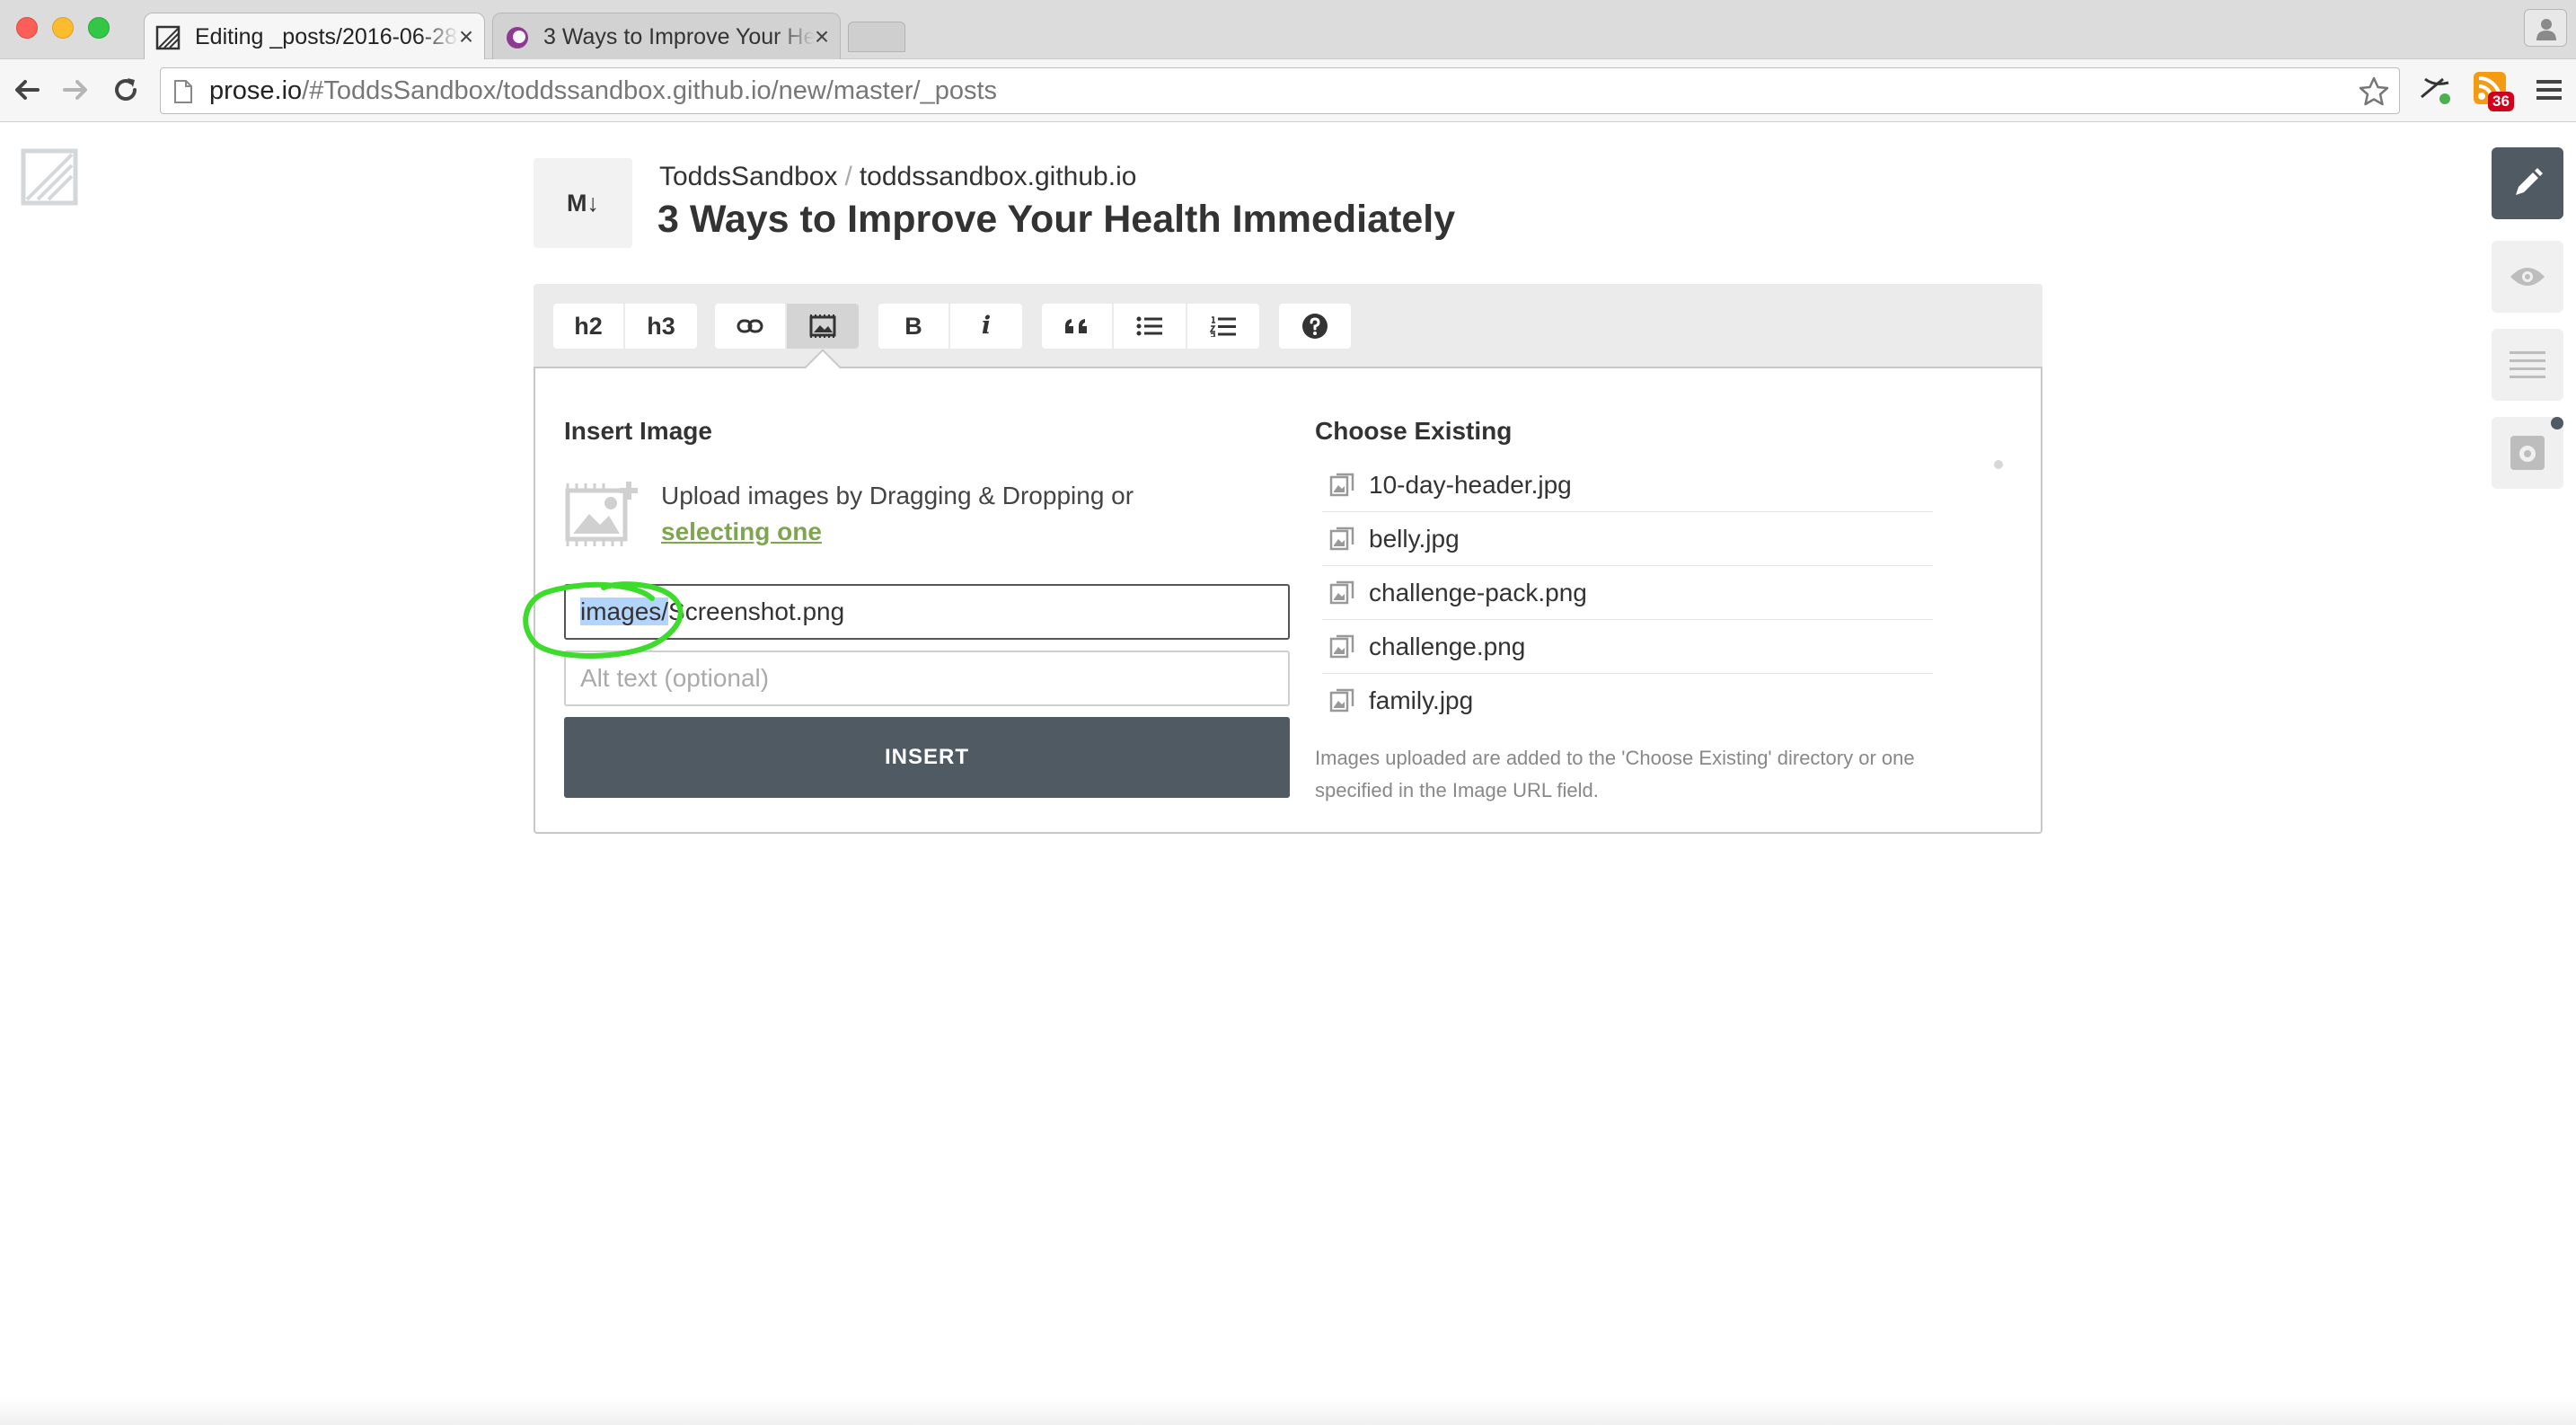  I want to click on tab-site-preview: 3 Ways to Improve Your Health ×, so click(666, 36).